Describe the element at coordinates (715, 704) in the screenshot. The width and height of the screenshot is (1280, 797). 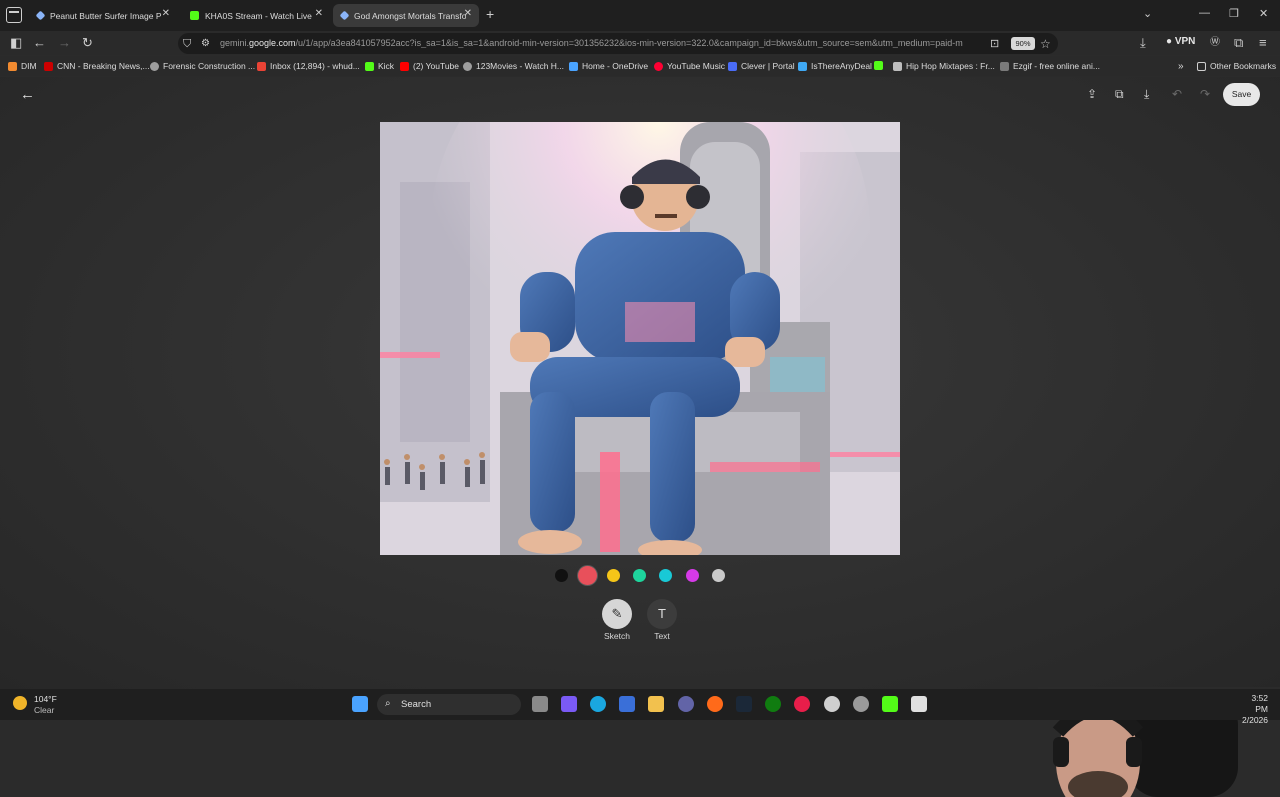
I see `firefox-icon` at that location.